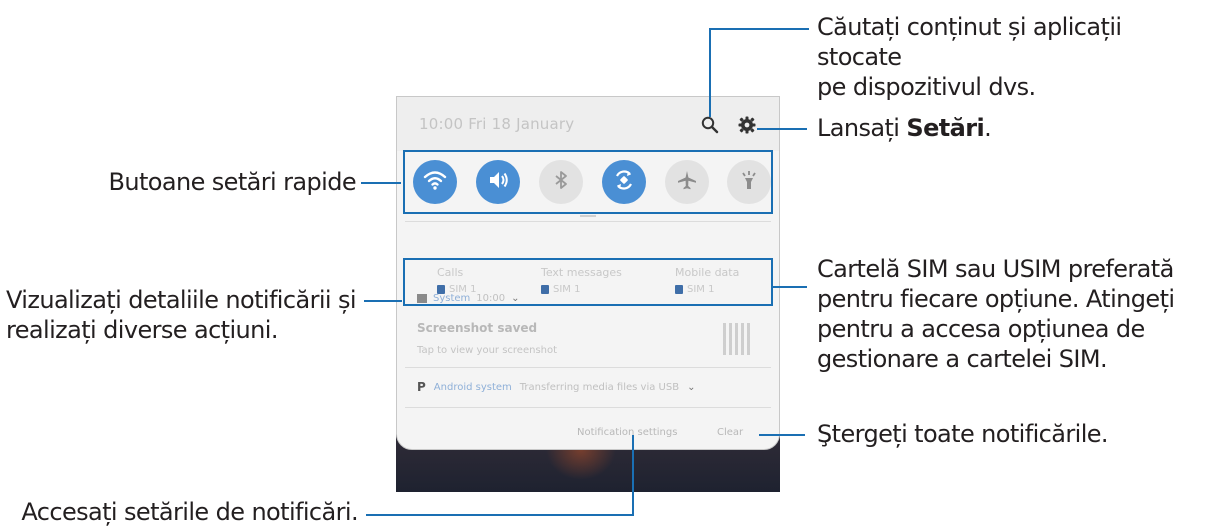 The height and width of the screenshot is (527, 1208). Describe the element at coordinates (995, 269) in the screenshot. I see `callout-sim-line1: Cartelă SIM sau USIM preferată` at that location.